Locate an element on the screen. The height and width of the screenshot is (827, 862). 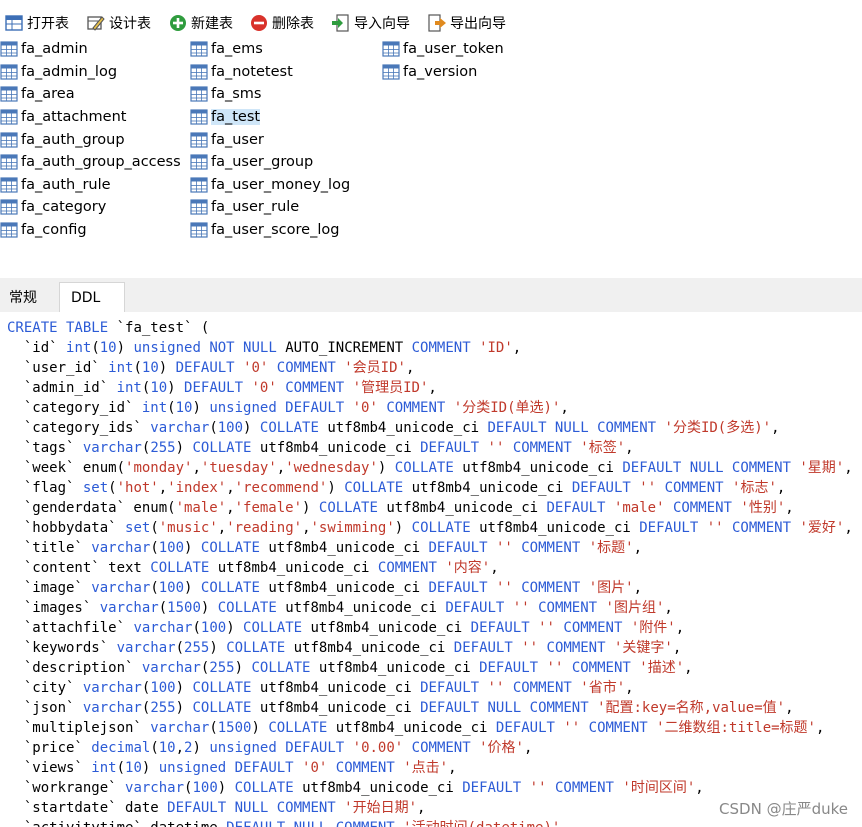
sql-string: '性别' is located at coordinates (763, 508).